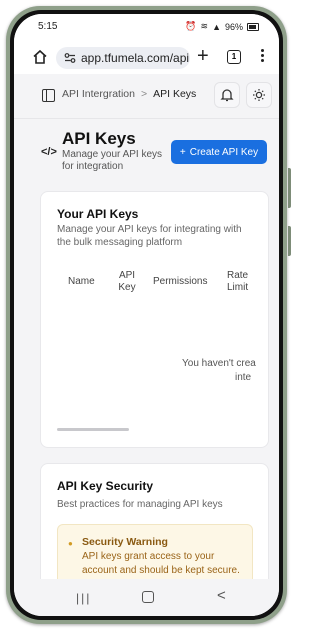  I want to click on theme-toggle-button, so click(259, 95).